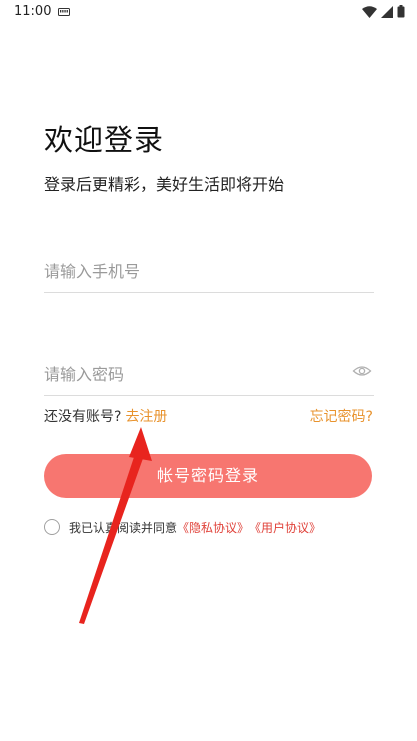 The height and width of the screenshot is (741, 417). Describe the element at coordinates (341, 416) in the screenshot. I see `forgot-password-link: 忘记密码?` at that location.